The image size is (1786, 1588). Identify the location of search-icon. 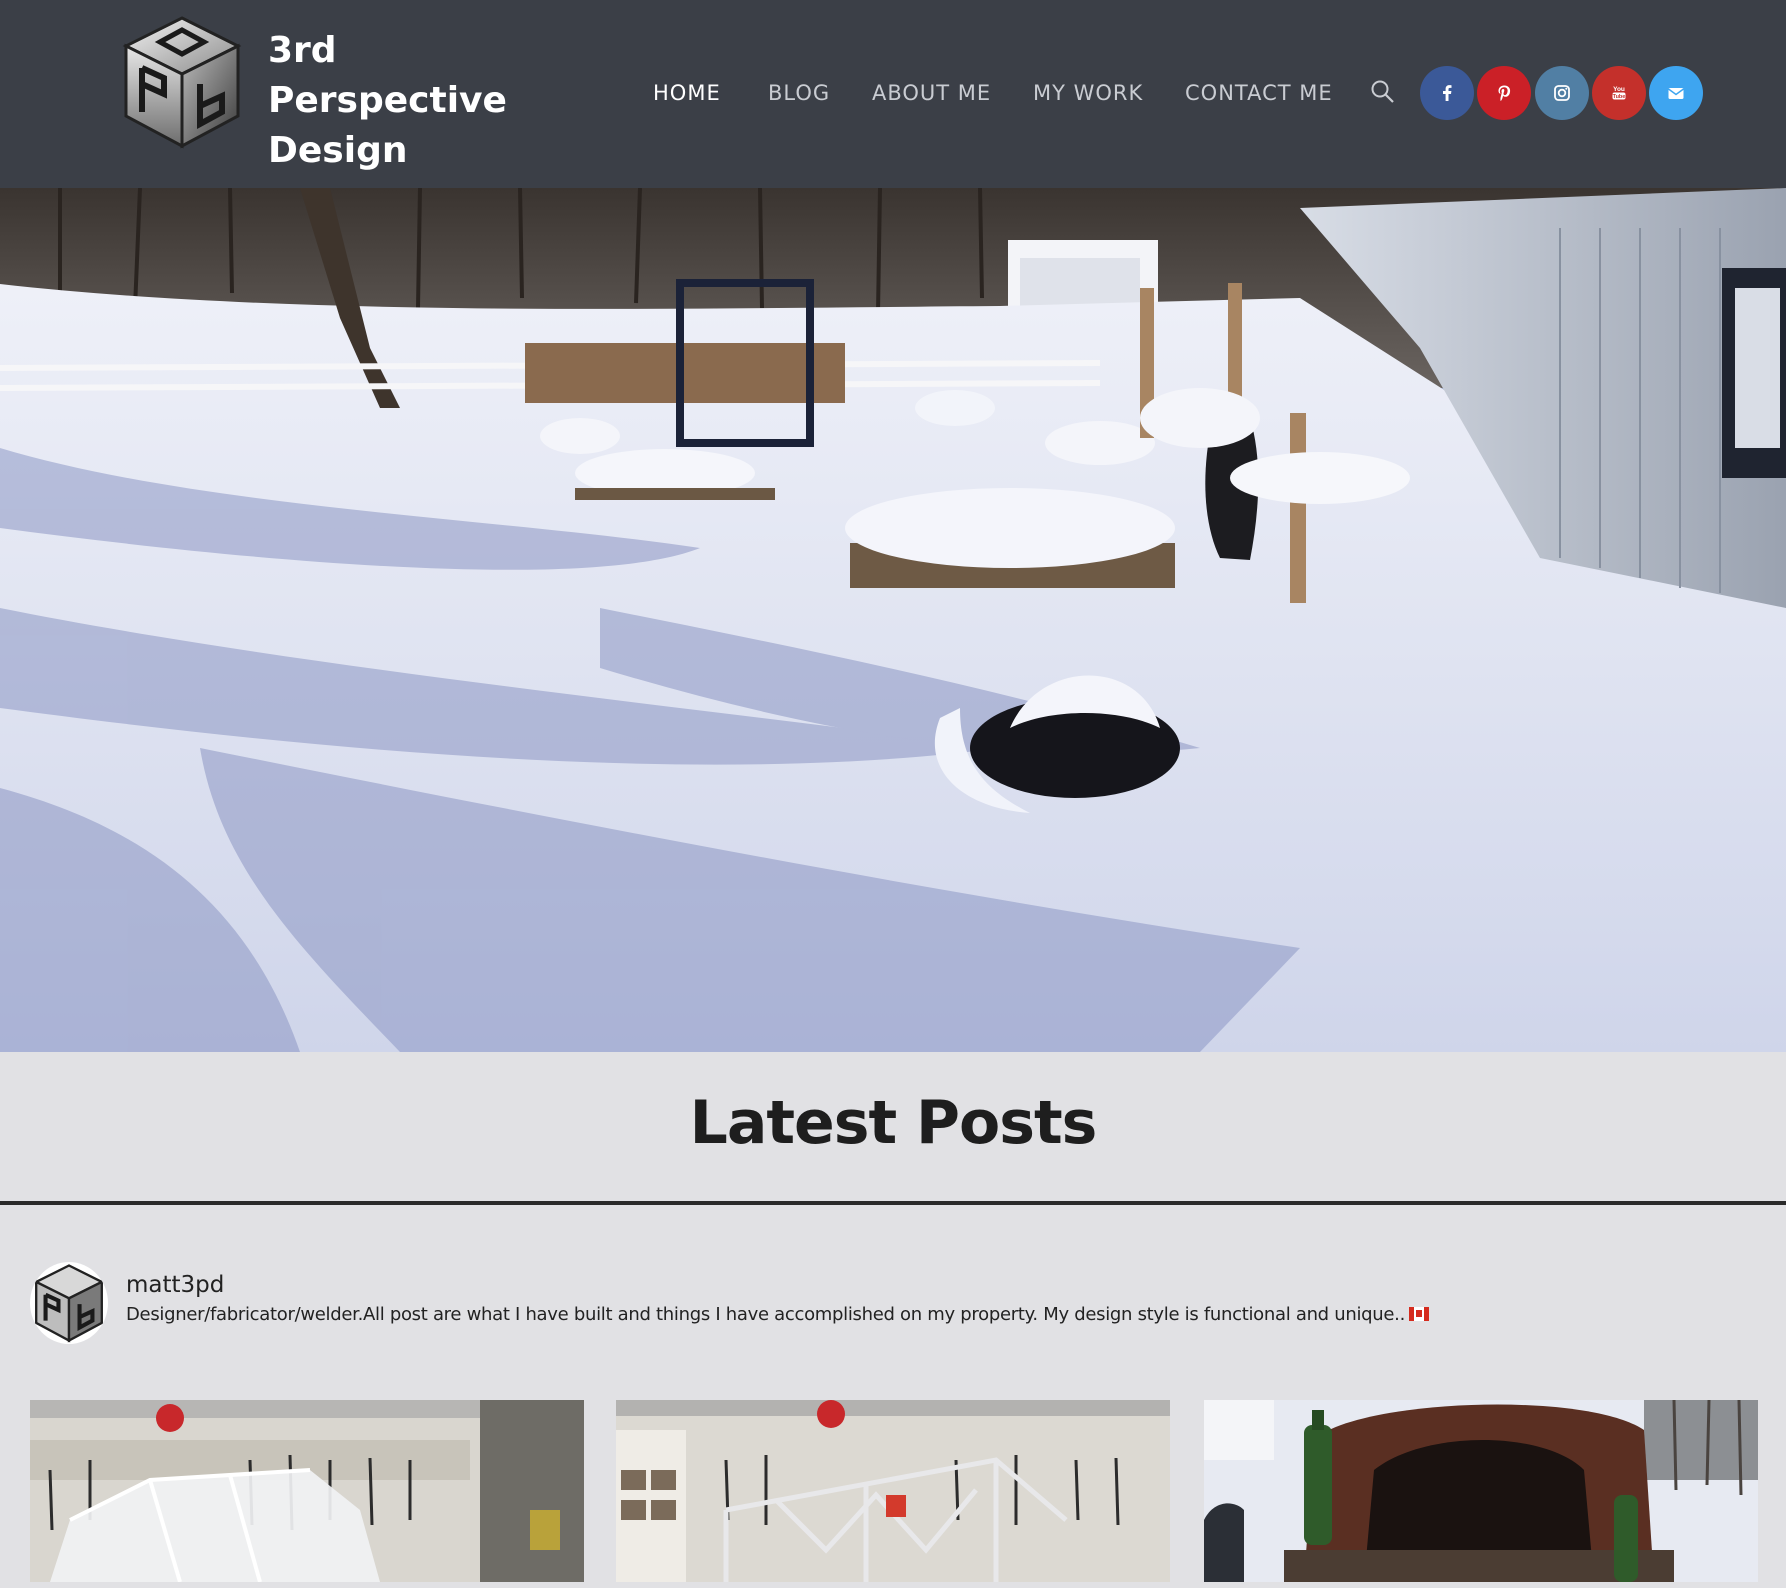
(1383, 92).